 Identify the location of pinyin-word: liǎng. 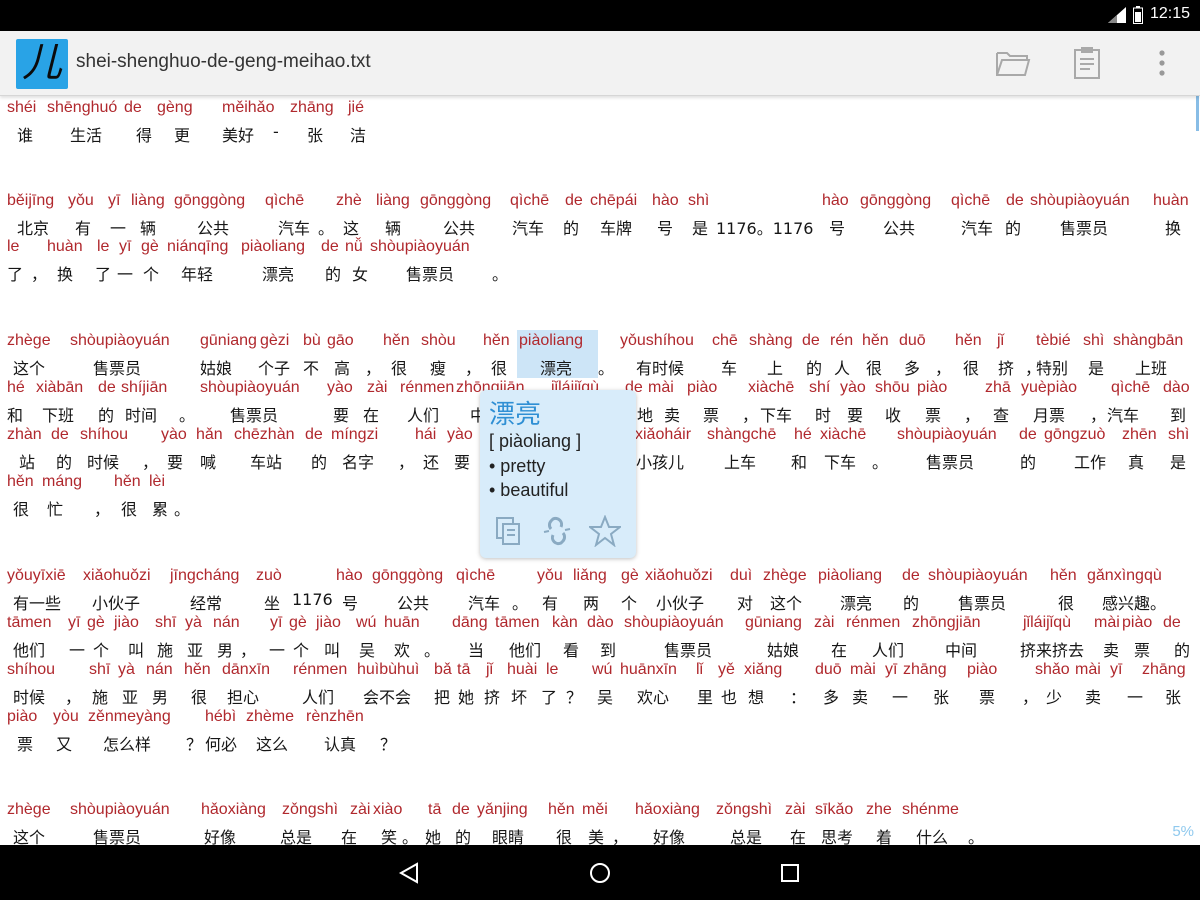
(590, 576).